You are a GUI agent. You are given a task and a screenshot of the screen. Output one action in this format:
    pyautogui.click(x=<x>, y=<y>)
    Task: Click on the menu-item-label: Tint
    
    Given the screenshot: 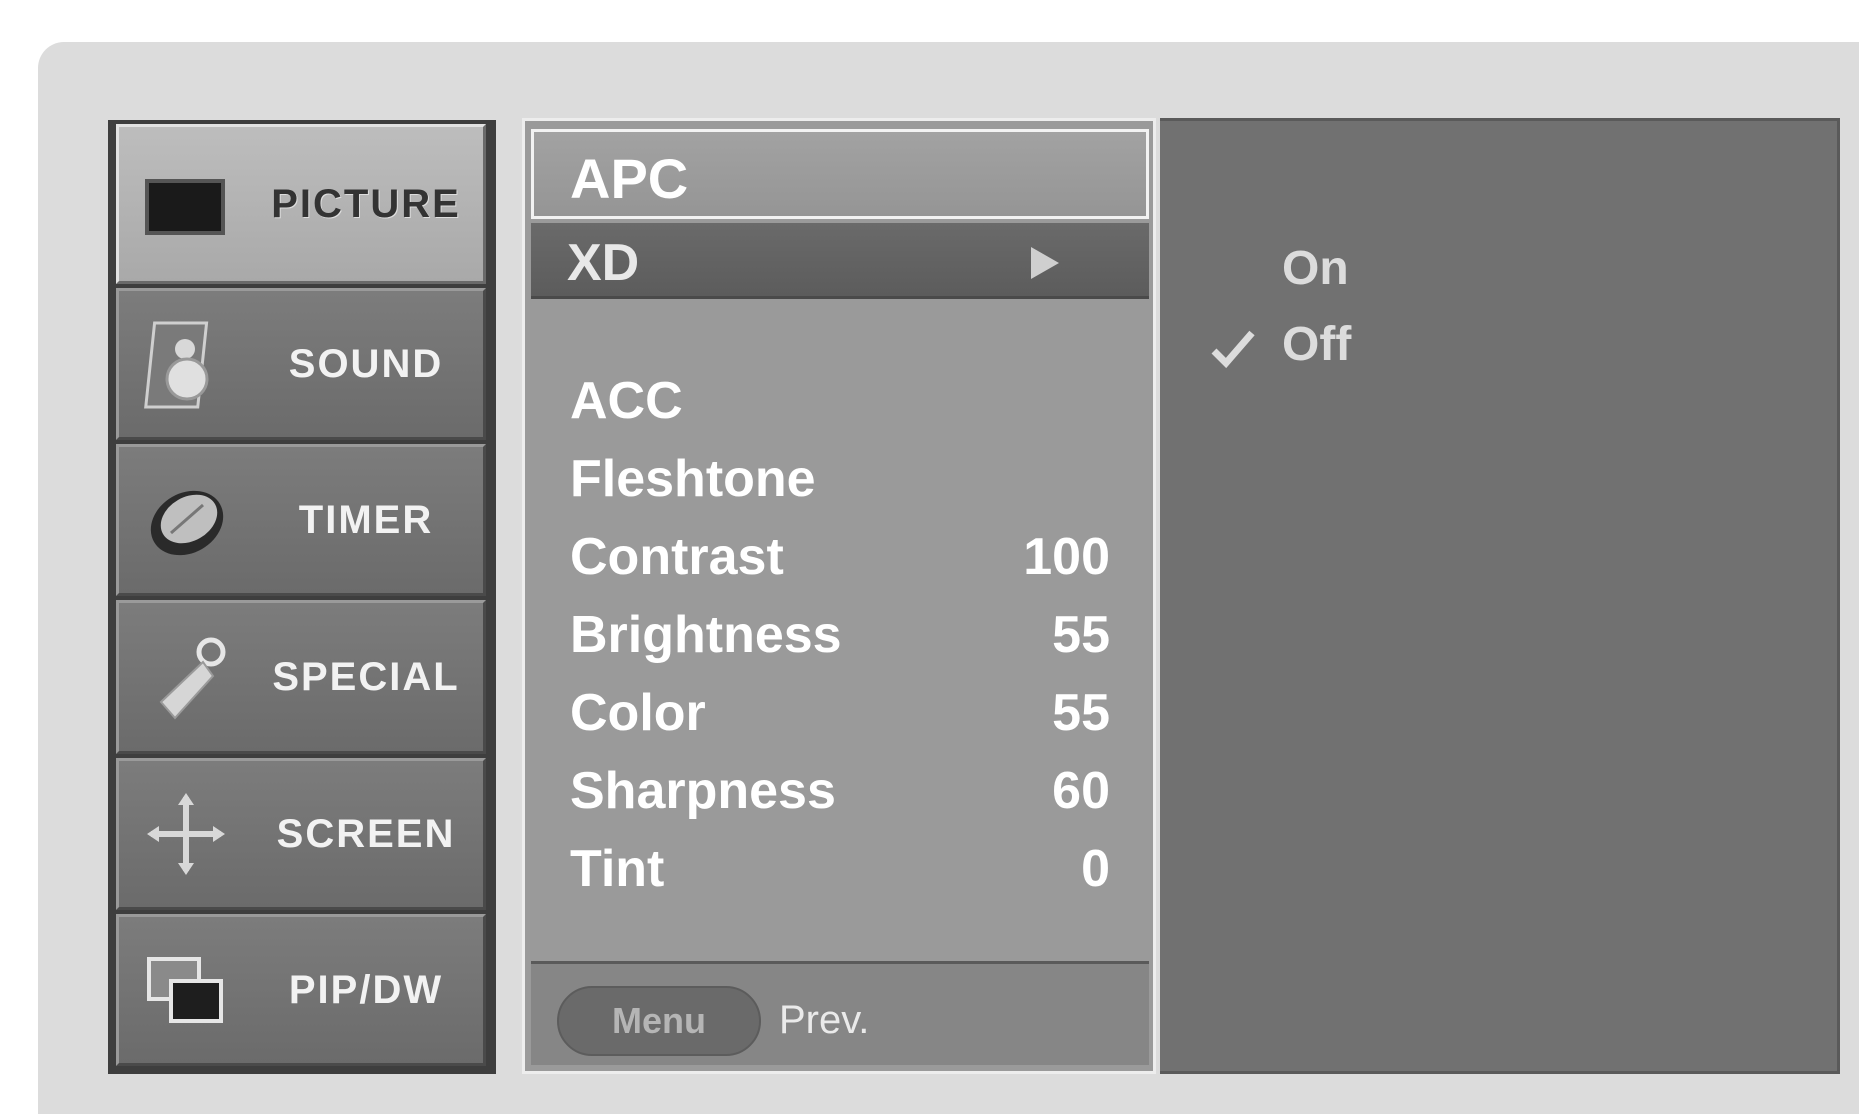 What is the action you would take?
    pyautogui.click(x=617, y=869)
    